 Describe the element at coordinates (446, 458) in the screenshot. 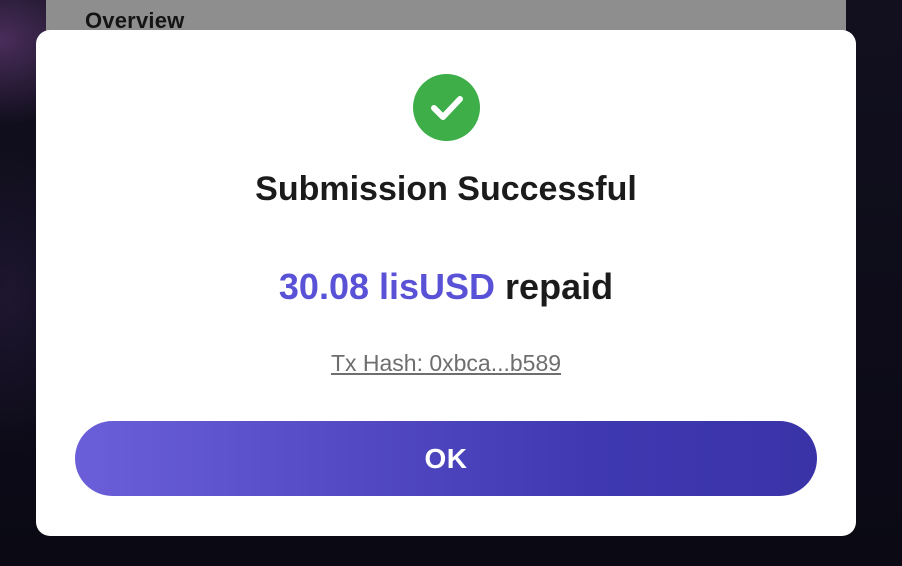

I see `ok-button: OK` at that location.